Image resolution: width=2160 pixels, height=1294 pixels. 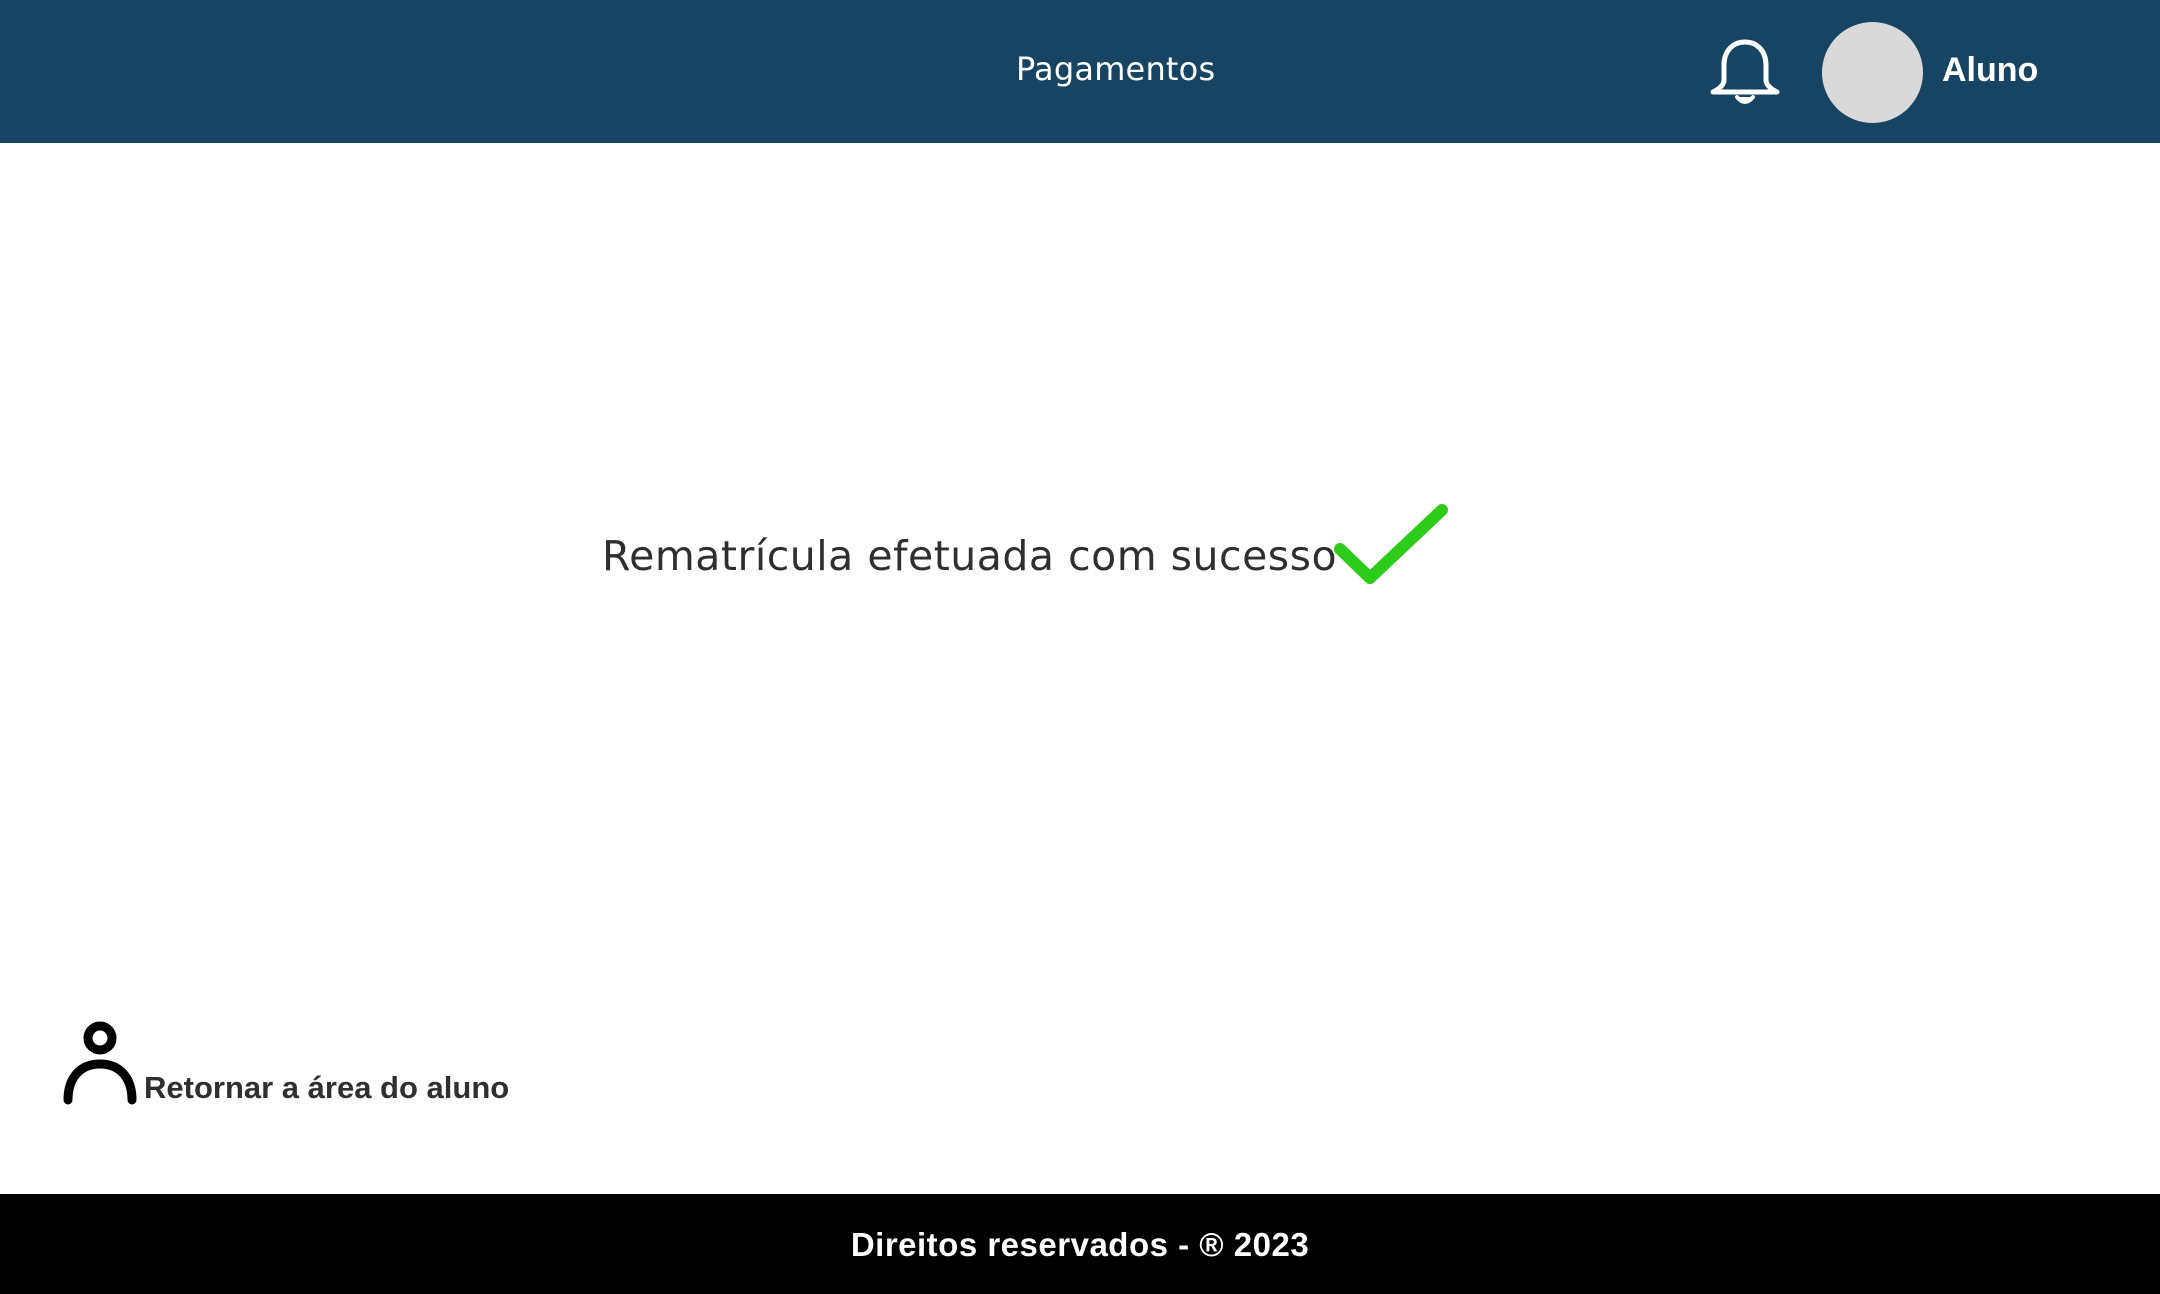 What do you see at coordinates (284, 1061) in the screenshot?
I see `return-to-student-area-link: Retornar a área do aluno` at bounding box center [284, 1061].